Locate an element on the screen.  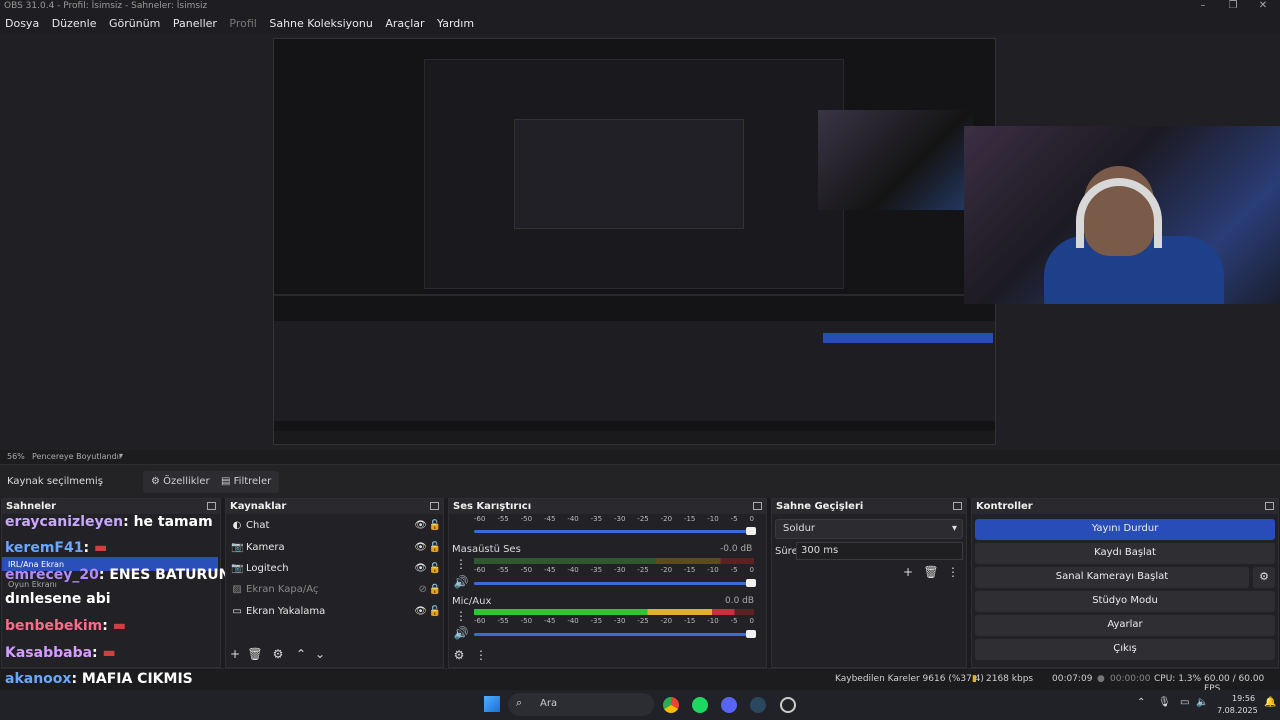
eye-slash-icon: ⊘ is located at coordinates (423, 589).